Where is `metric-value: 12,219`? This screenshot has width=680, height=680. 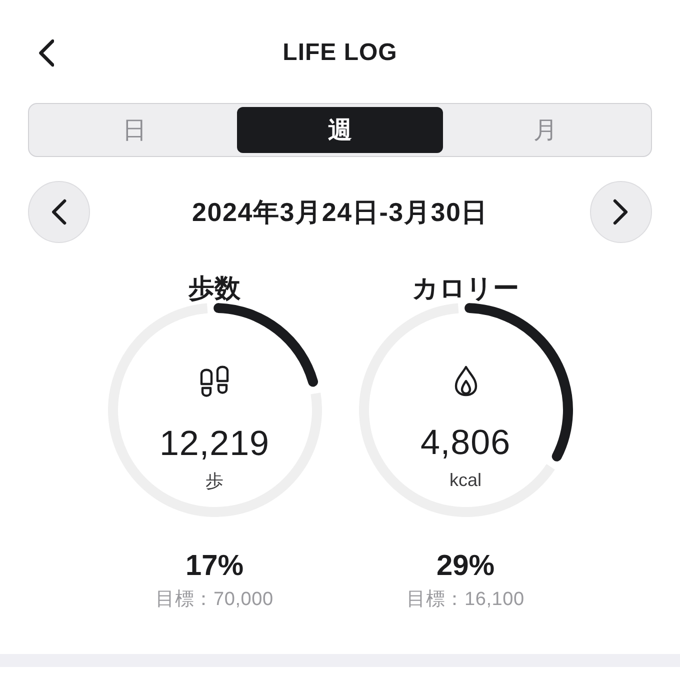
metric-value: 12,219 is located at coordinates (214, 444).